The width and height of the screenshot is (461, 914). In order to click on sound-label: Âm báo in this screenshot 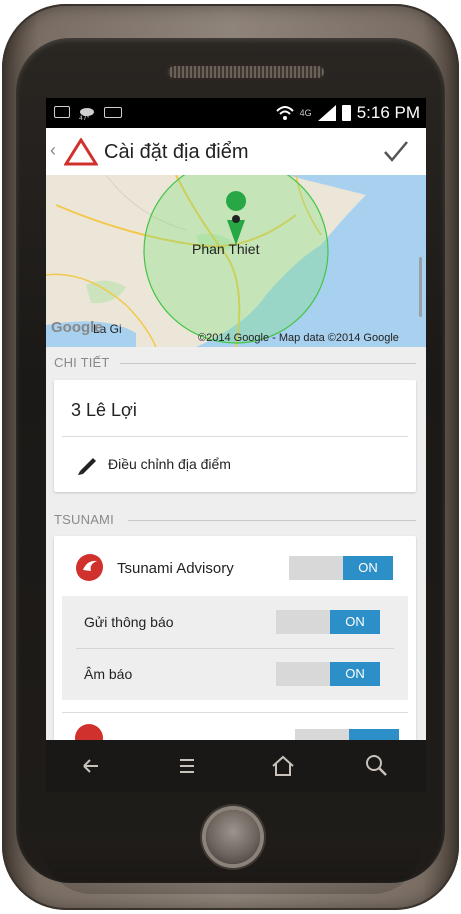, I will do `click(108, 674)`.